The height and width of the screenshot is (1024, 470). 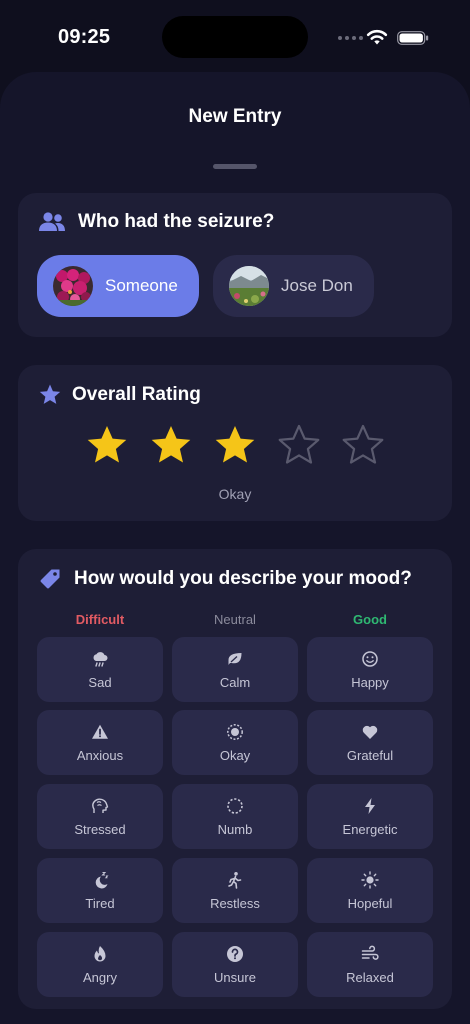 I want to click on mood-unsure-icon, so click(x=235, y=953).